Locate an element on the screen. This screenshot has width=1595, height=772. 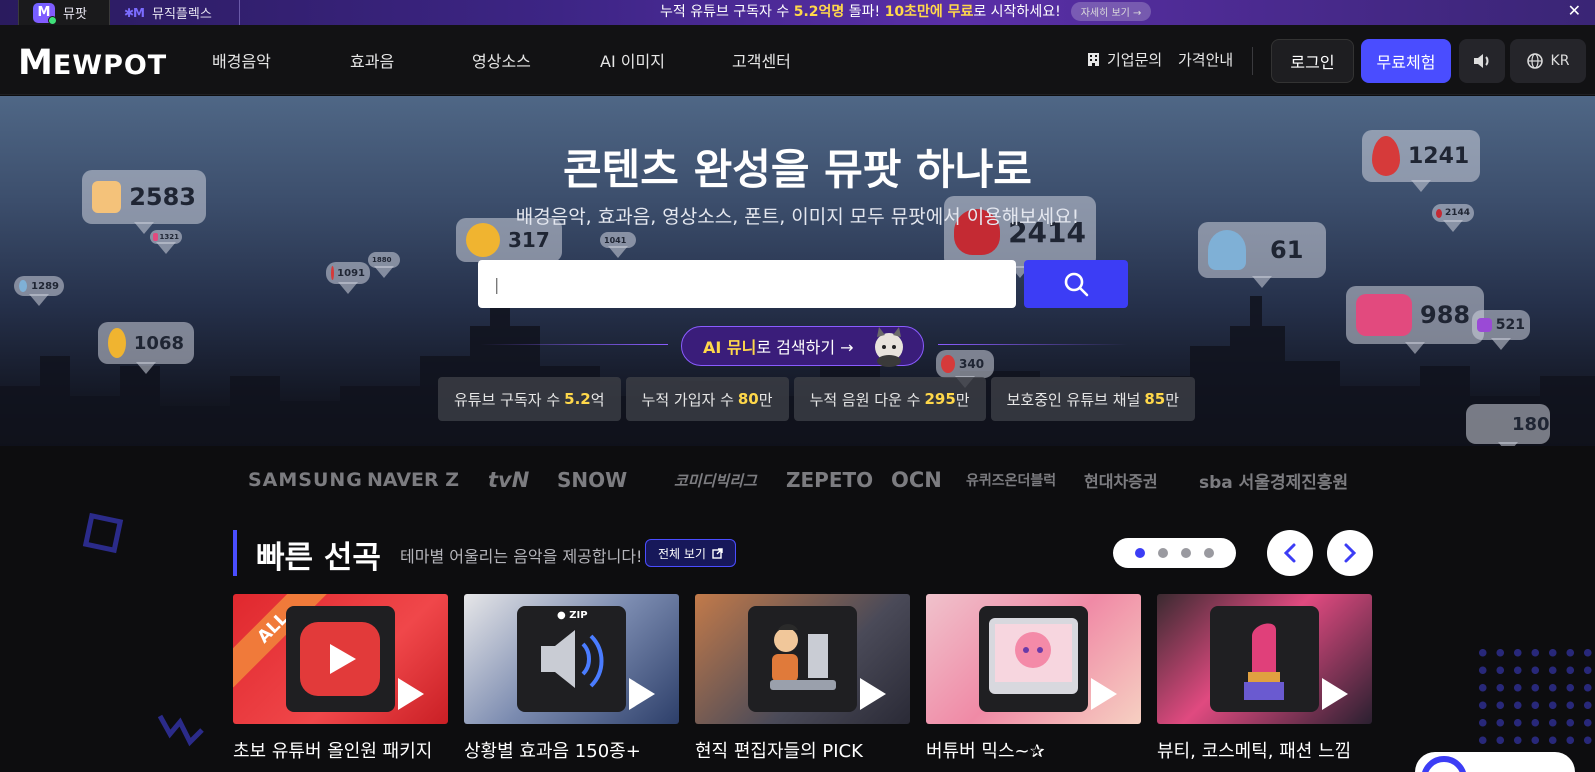
nav-item-video: 영상소스 is located at coordinates (501, 60).